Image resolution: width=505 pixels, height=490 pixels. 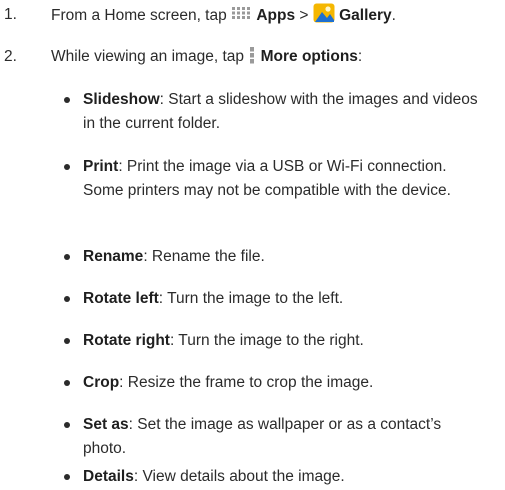 I want to click on step-text-prefix: While viewing an image, tap, so click(x=150, y=56).